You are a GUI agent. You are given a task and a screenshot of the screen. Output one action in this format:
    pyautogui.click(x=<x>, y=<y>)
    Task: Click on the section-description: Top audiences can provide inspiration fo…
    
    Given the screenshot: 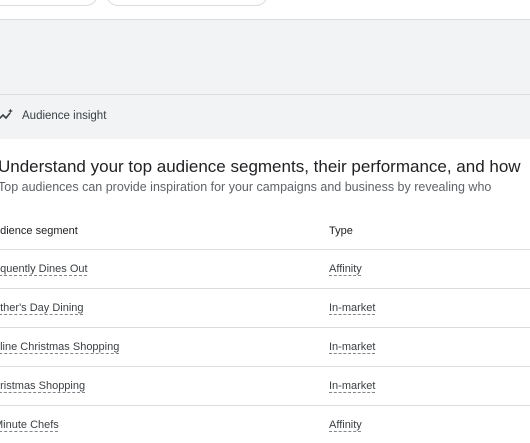 What is the action you would take?
    pyautogui.click(x=246, y=187)
    